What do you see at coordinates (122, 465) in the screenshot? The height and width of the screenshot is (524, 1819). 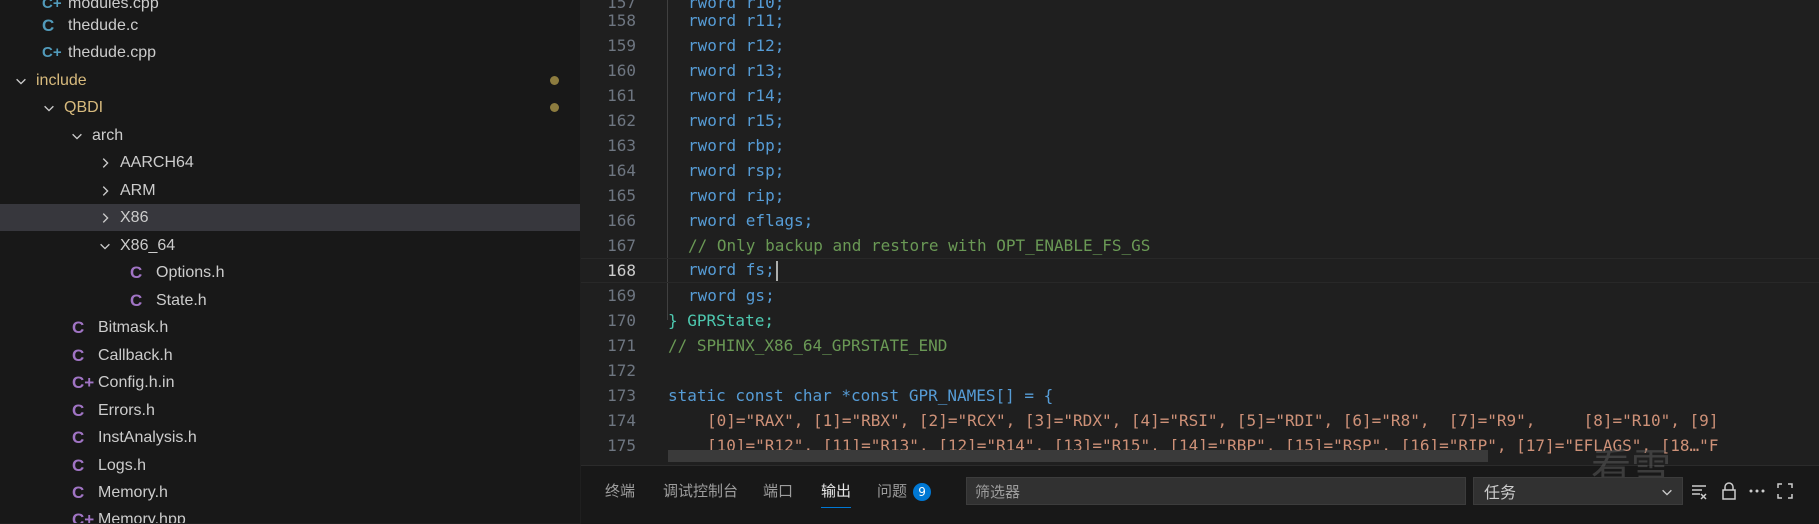 I see `tree-item-label: Logs.h` at bounding box center [122, 465].